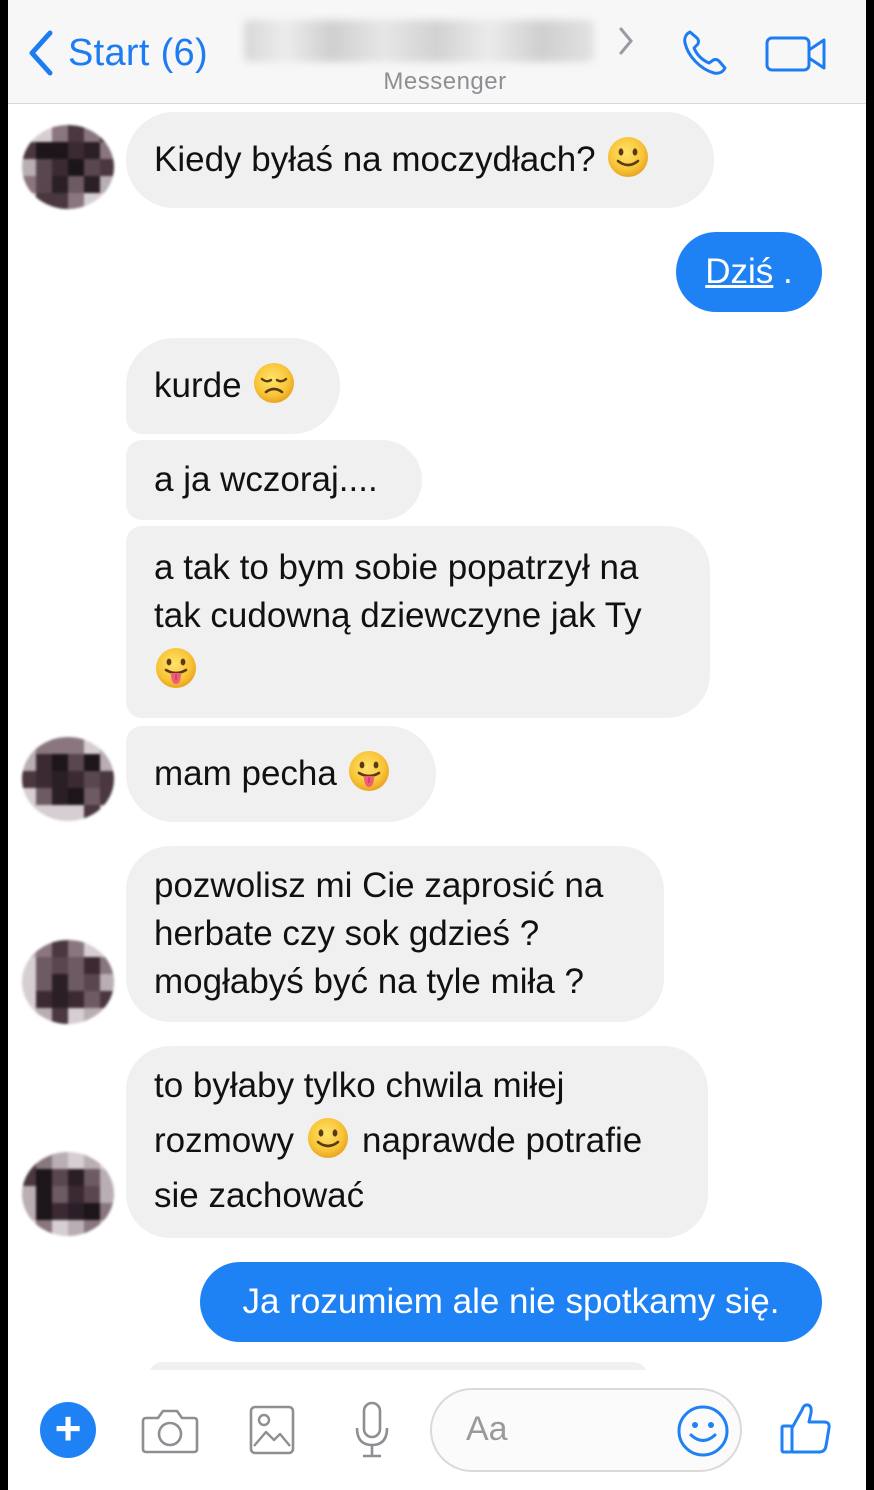 The width and height of the screenshot is (874, 1490). I want to click on message-line: pozwolisz mi Cie zaprosić na, so click(379, 885).